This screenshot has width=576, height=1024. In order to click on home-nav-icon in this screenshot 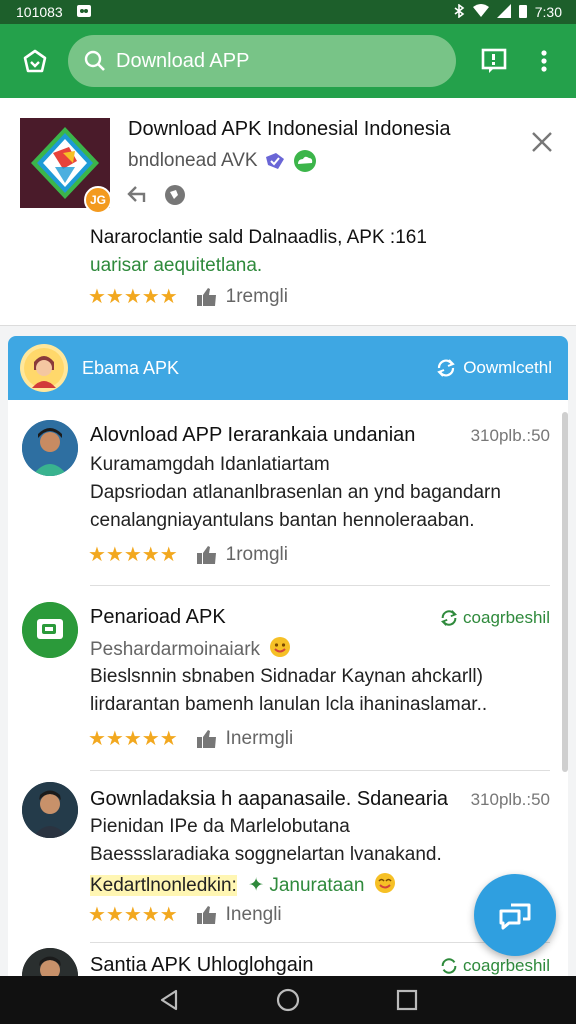, I will do `click(288, 1000)`.